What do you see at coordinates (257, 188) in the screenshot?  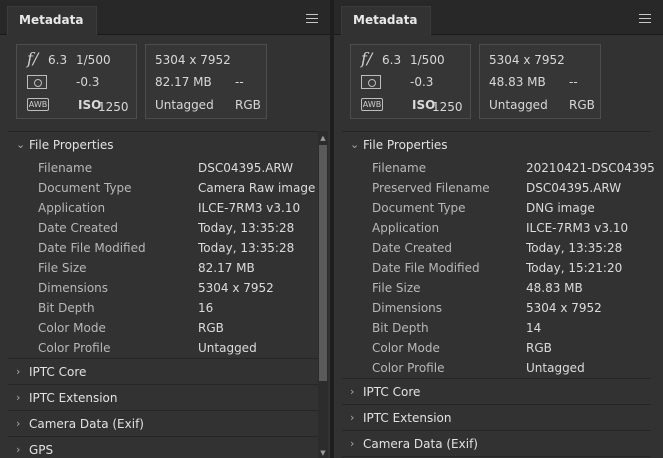 I see `property-value: Camera Raw image` at bounding box center [257, 188].